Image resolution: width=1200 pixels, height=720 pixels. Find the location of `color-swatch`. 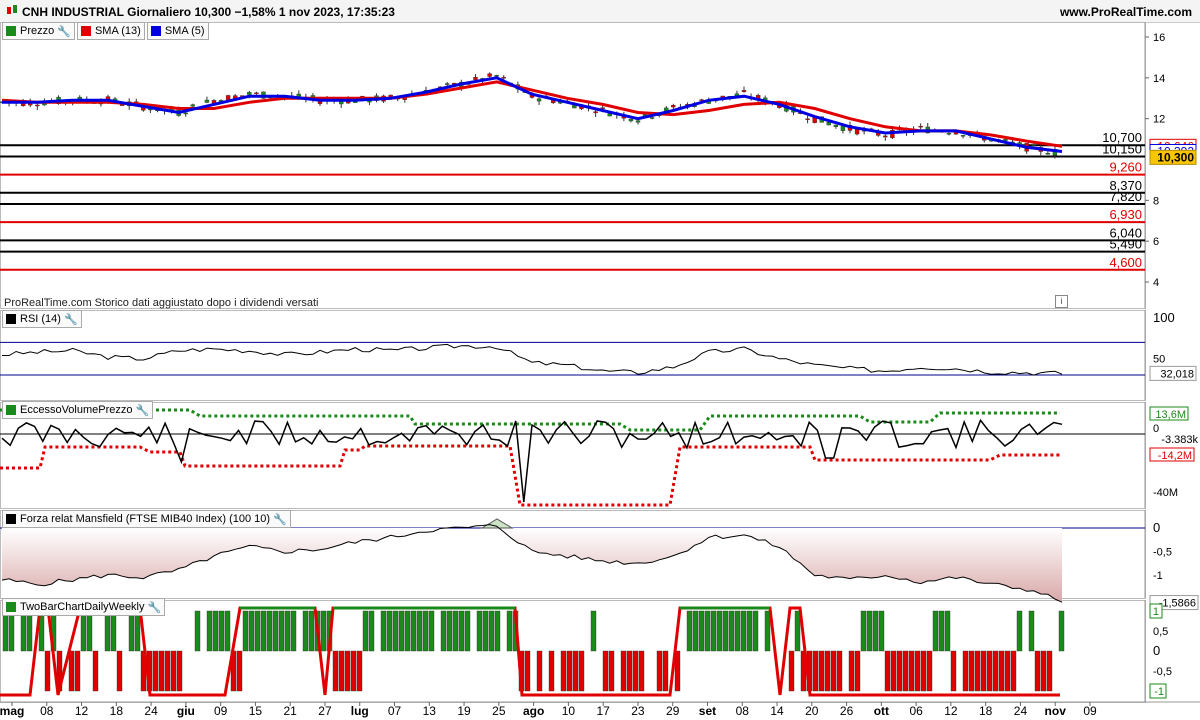

color-swatch is located at coordinates (11, 410).